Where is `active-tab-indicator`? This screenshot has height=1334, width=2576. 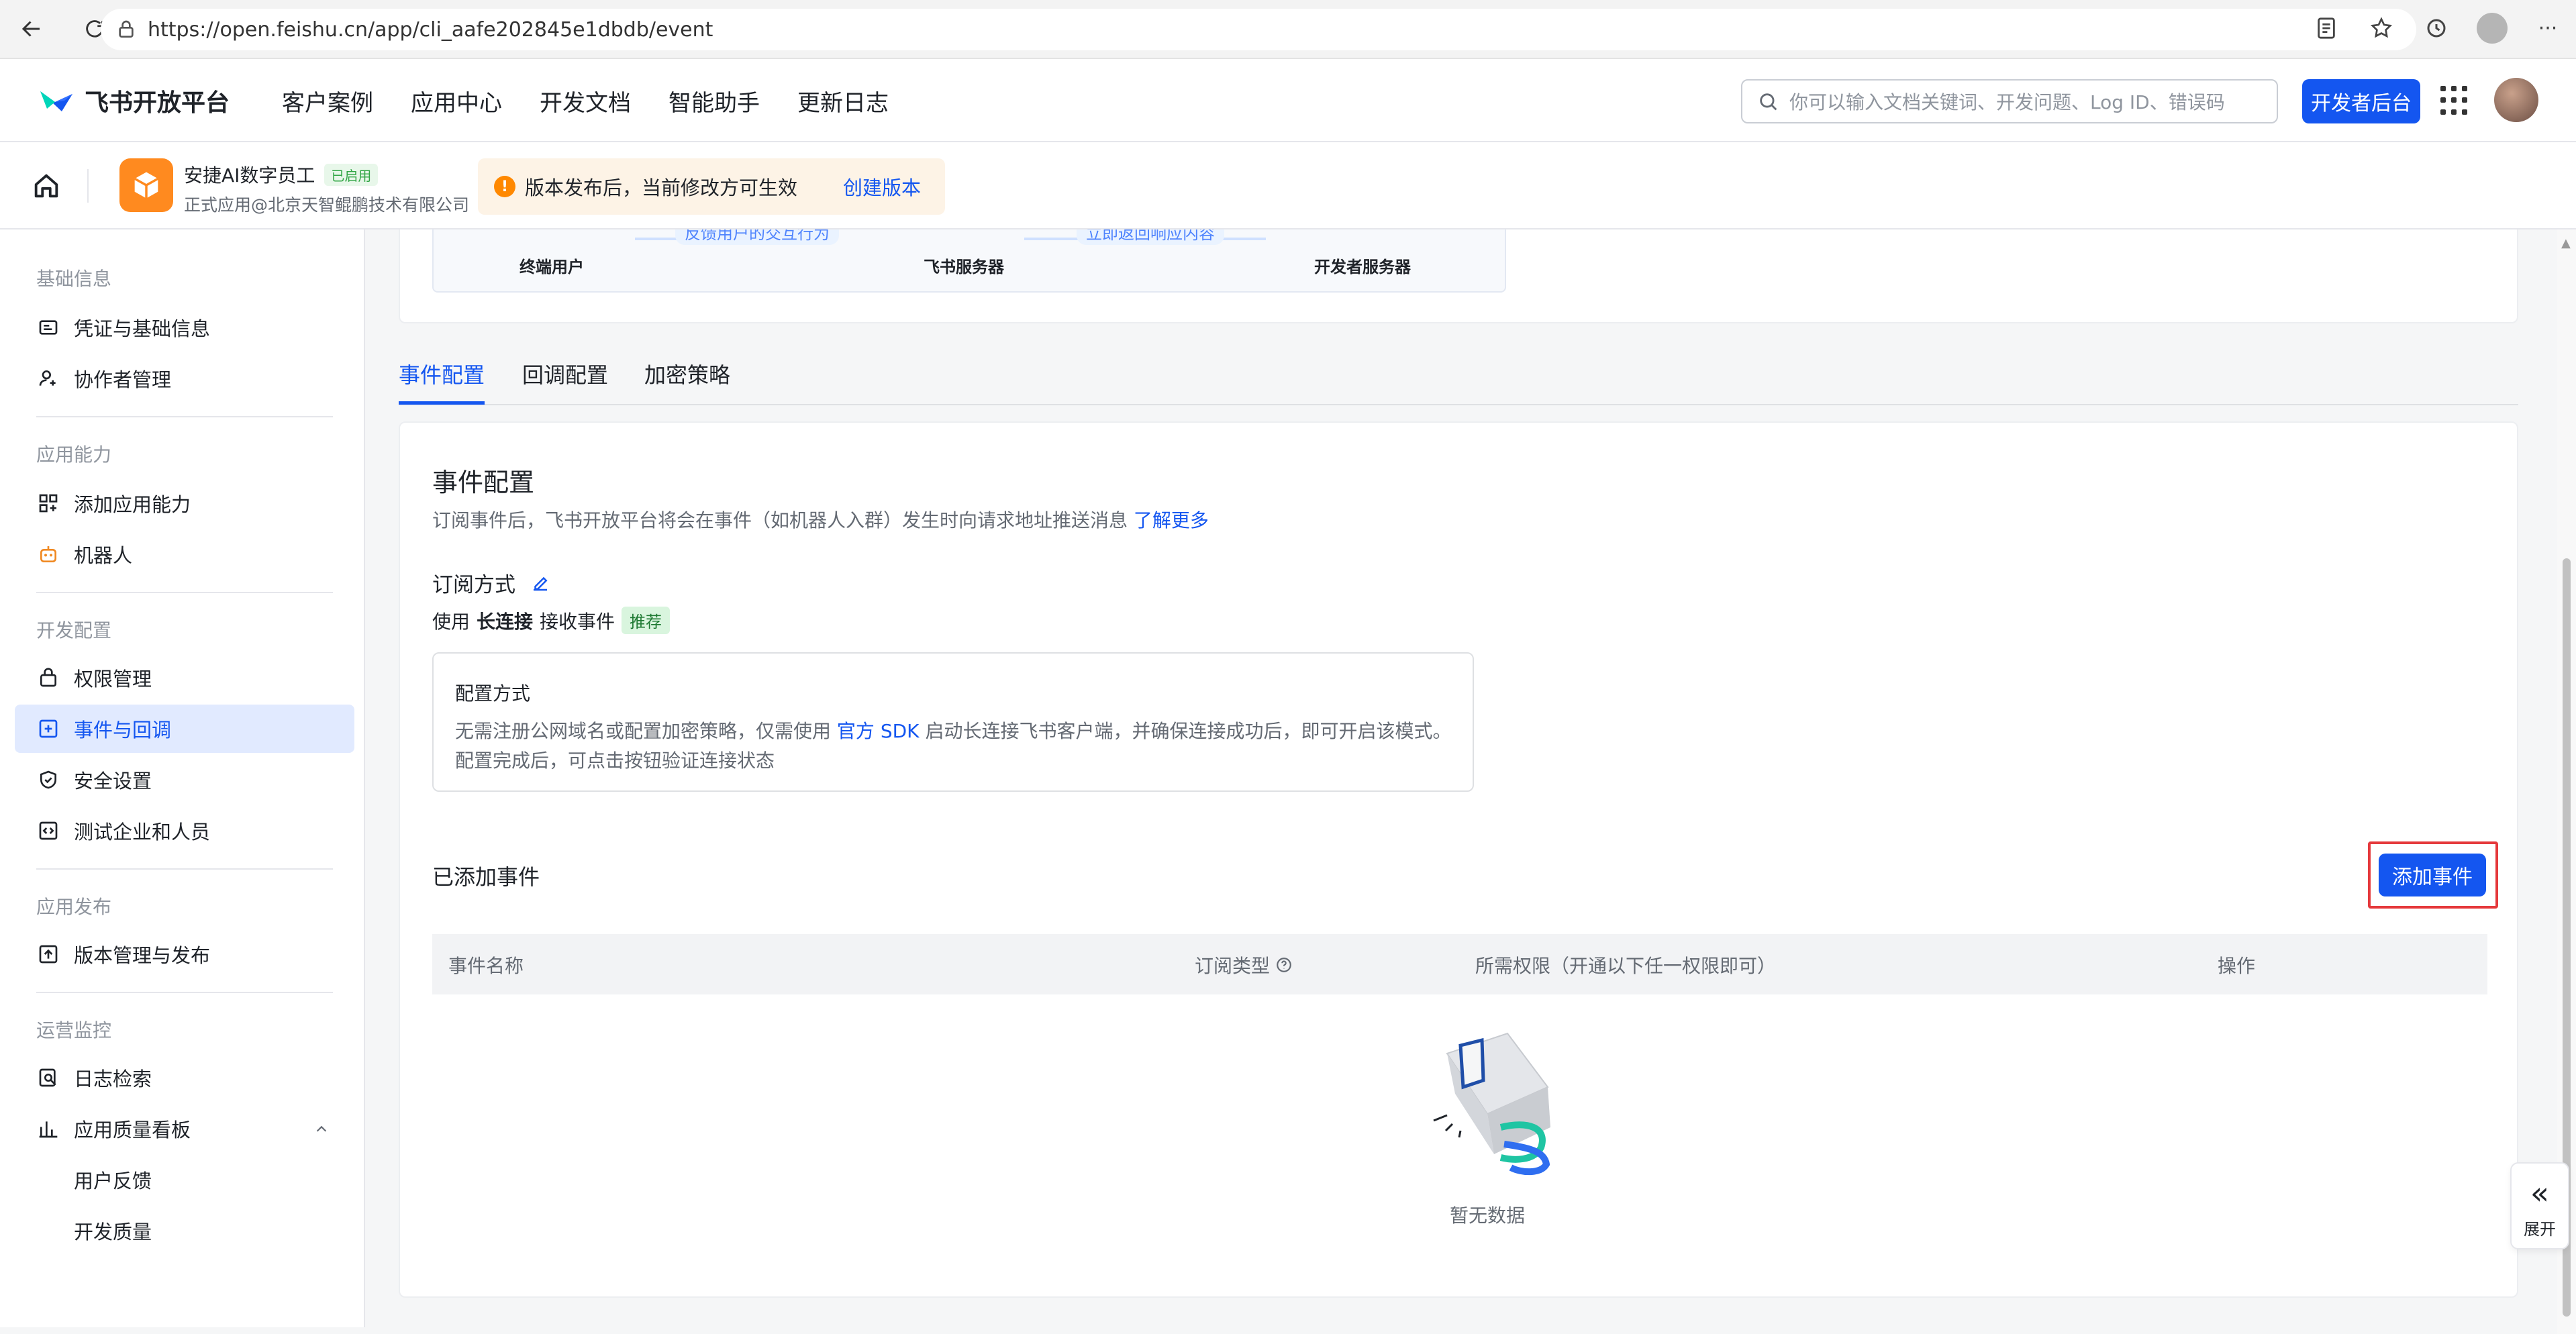 active-tab-indicator is located at coordinates (442, 403).